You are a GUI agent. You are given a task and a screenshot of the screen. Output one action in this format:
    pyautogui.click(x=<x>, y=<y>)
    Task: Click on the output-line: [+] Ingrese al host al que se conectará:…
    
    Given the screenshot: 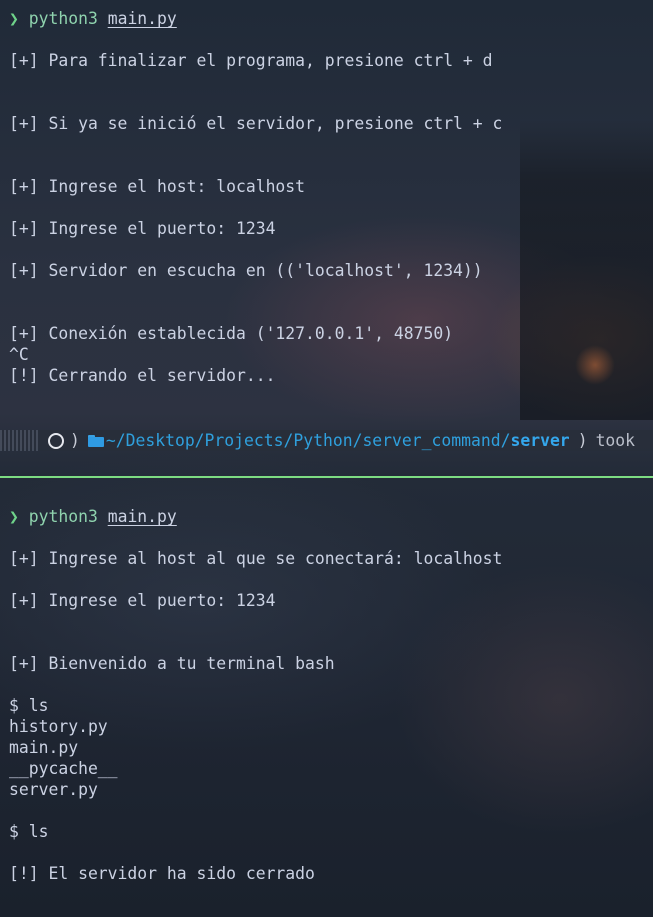 What is the action you would take?
    pyautogui.click(x=256, y=558)
    